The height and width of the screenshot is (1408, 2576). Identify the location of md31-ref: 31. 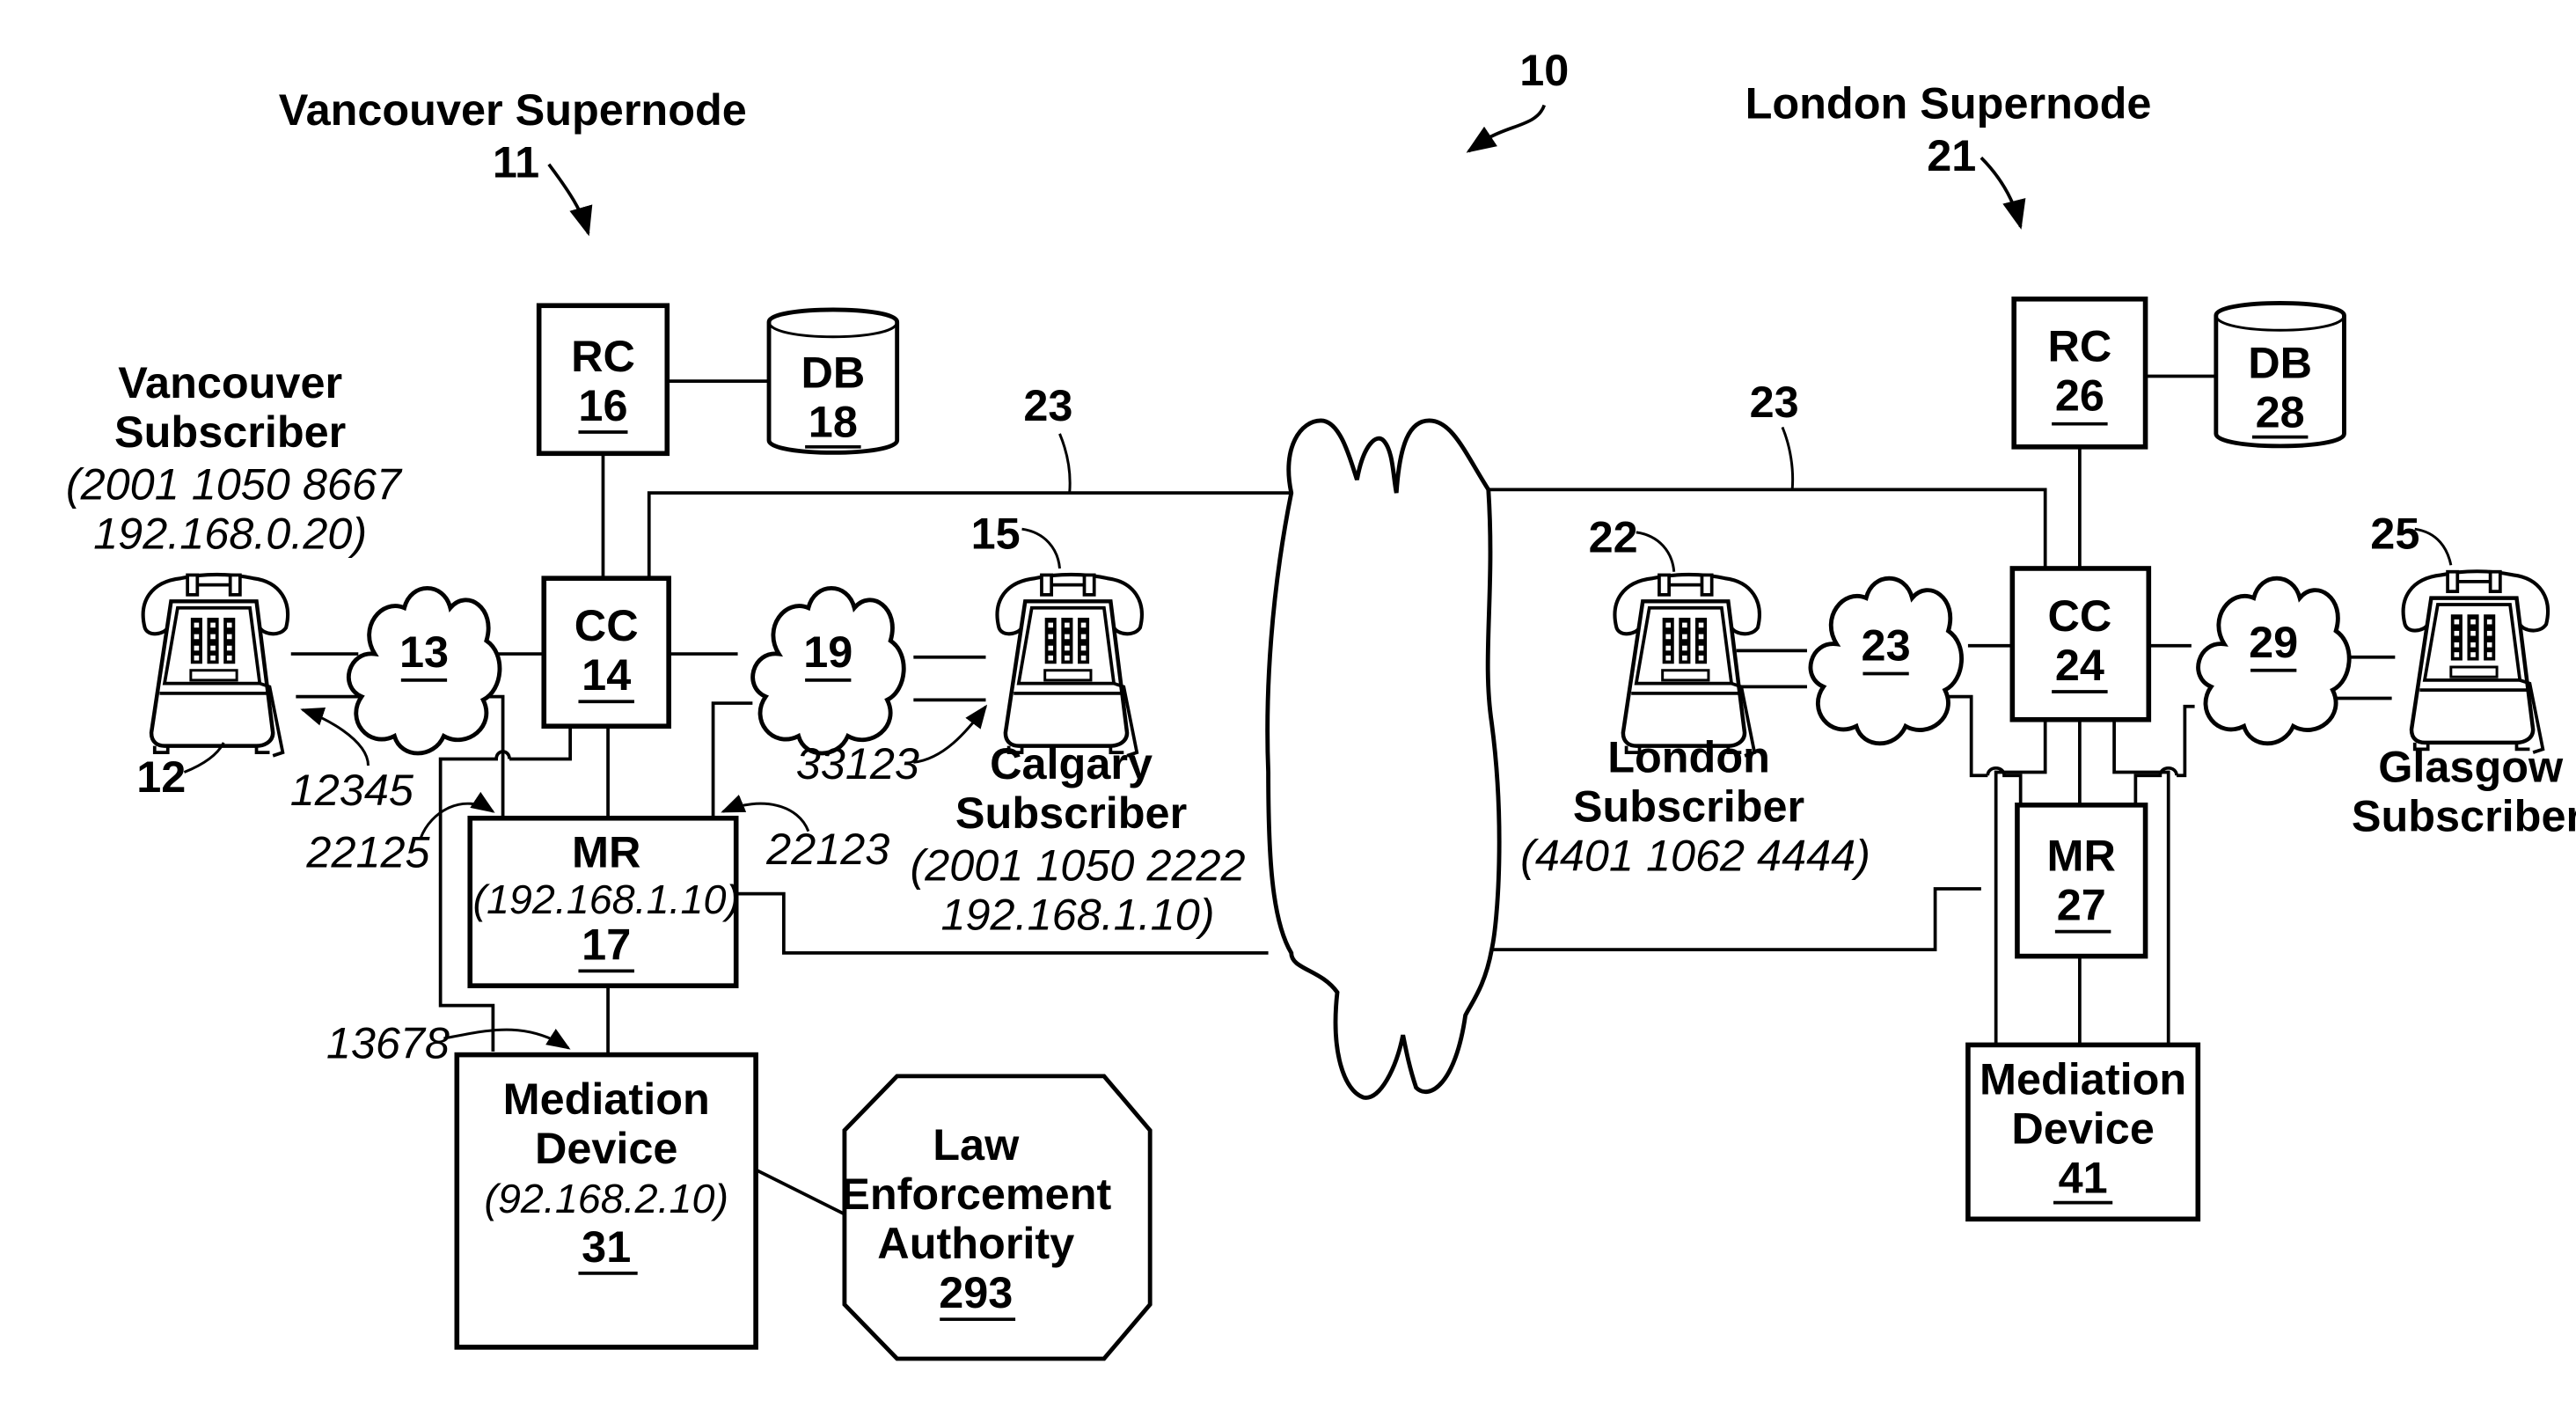
(606, 1246).